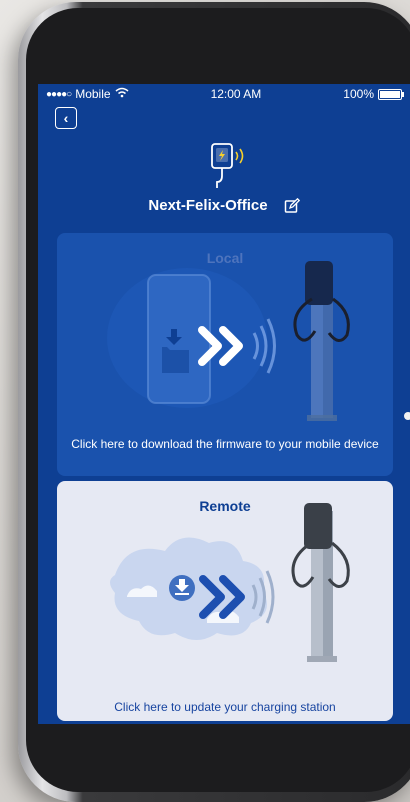  I want to click on battery-icon, so click(391, 94).